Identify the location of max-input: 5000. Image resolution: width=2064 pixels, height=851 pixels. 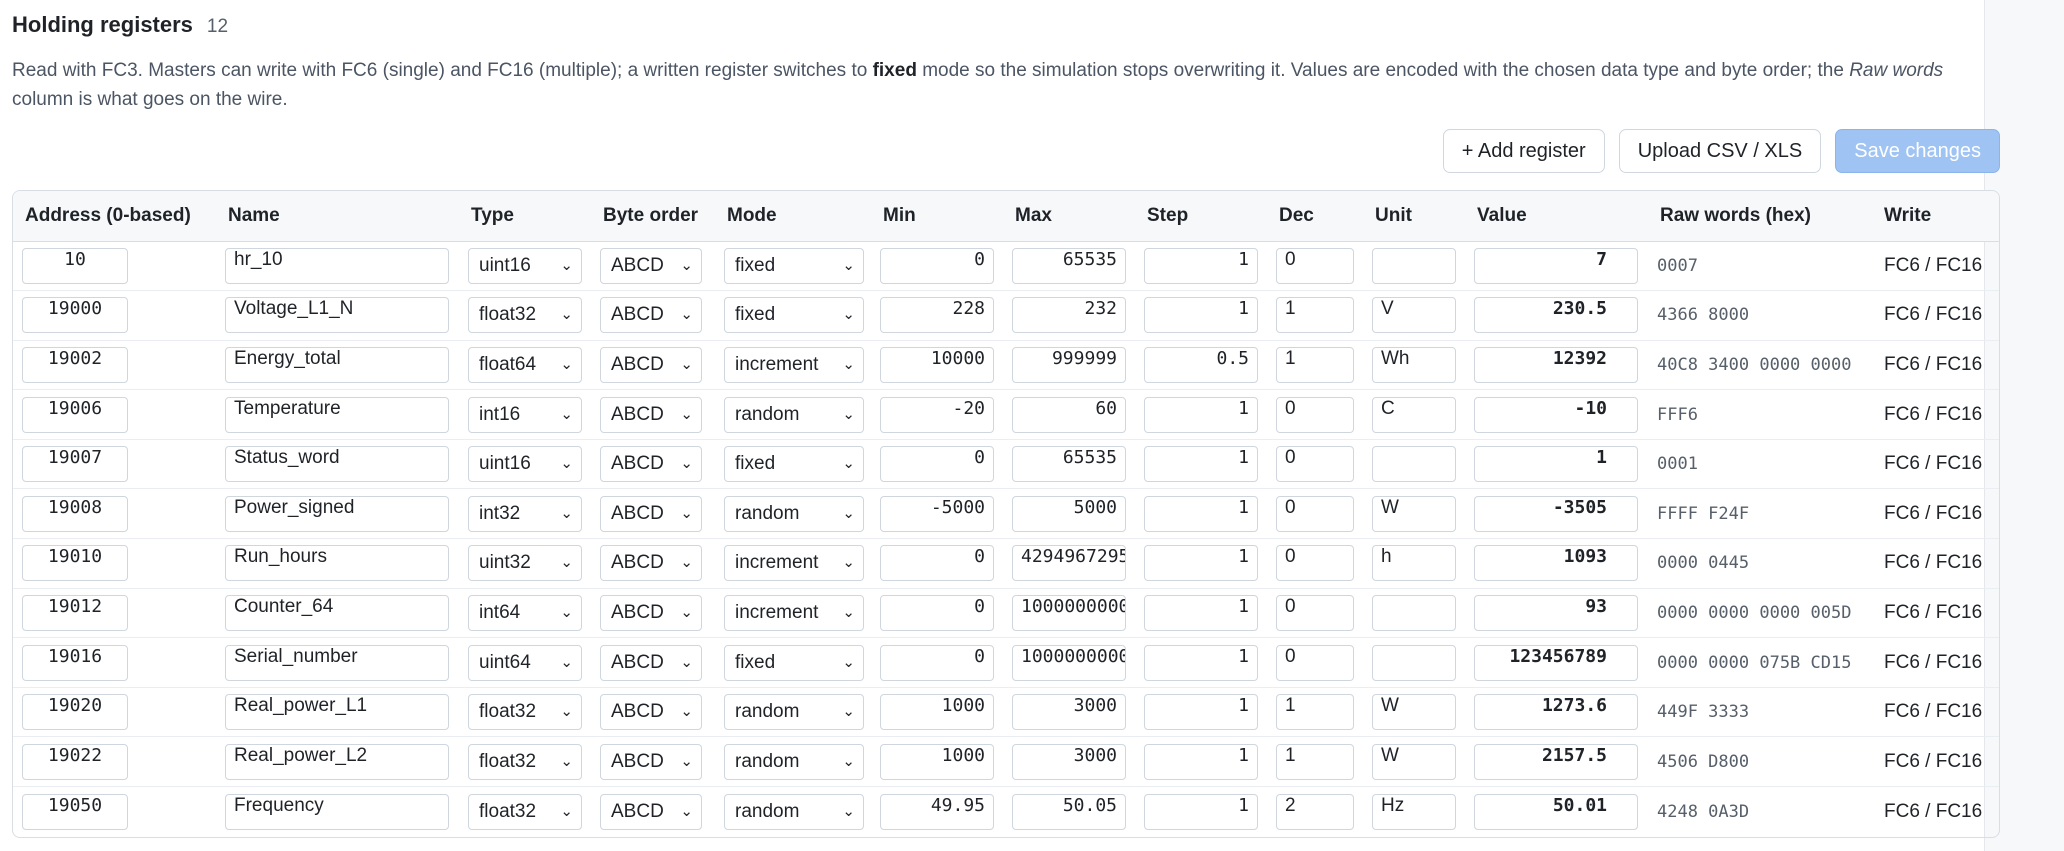
(1069, 513).